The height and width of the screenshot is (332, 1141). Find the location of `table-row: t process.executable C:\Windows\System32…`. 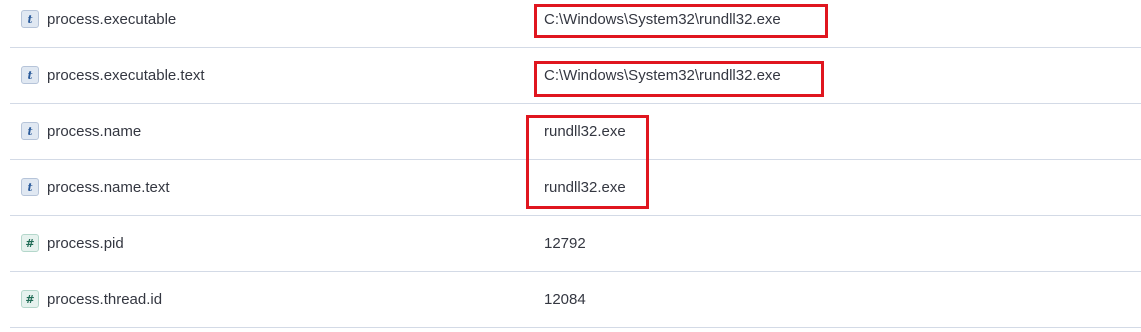

table-row: t process.executable C:\Windows\System32… is located at coordinates (575, 24).